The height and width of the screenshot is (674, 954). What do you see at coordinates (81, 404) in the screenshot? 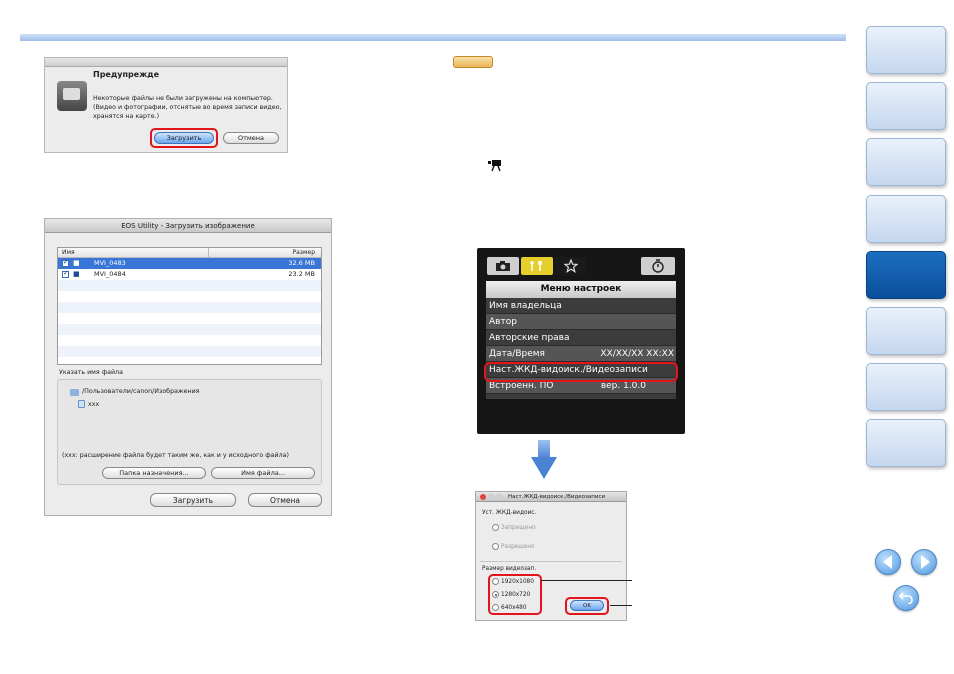
I see `file-icon` at bounding box center [81, 404].